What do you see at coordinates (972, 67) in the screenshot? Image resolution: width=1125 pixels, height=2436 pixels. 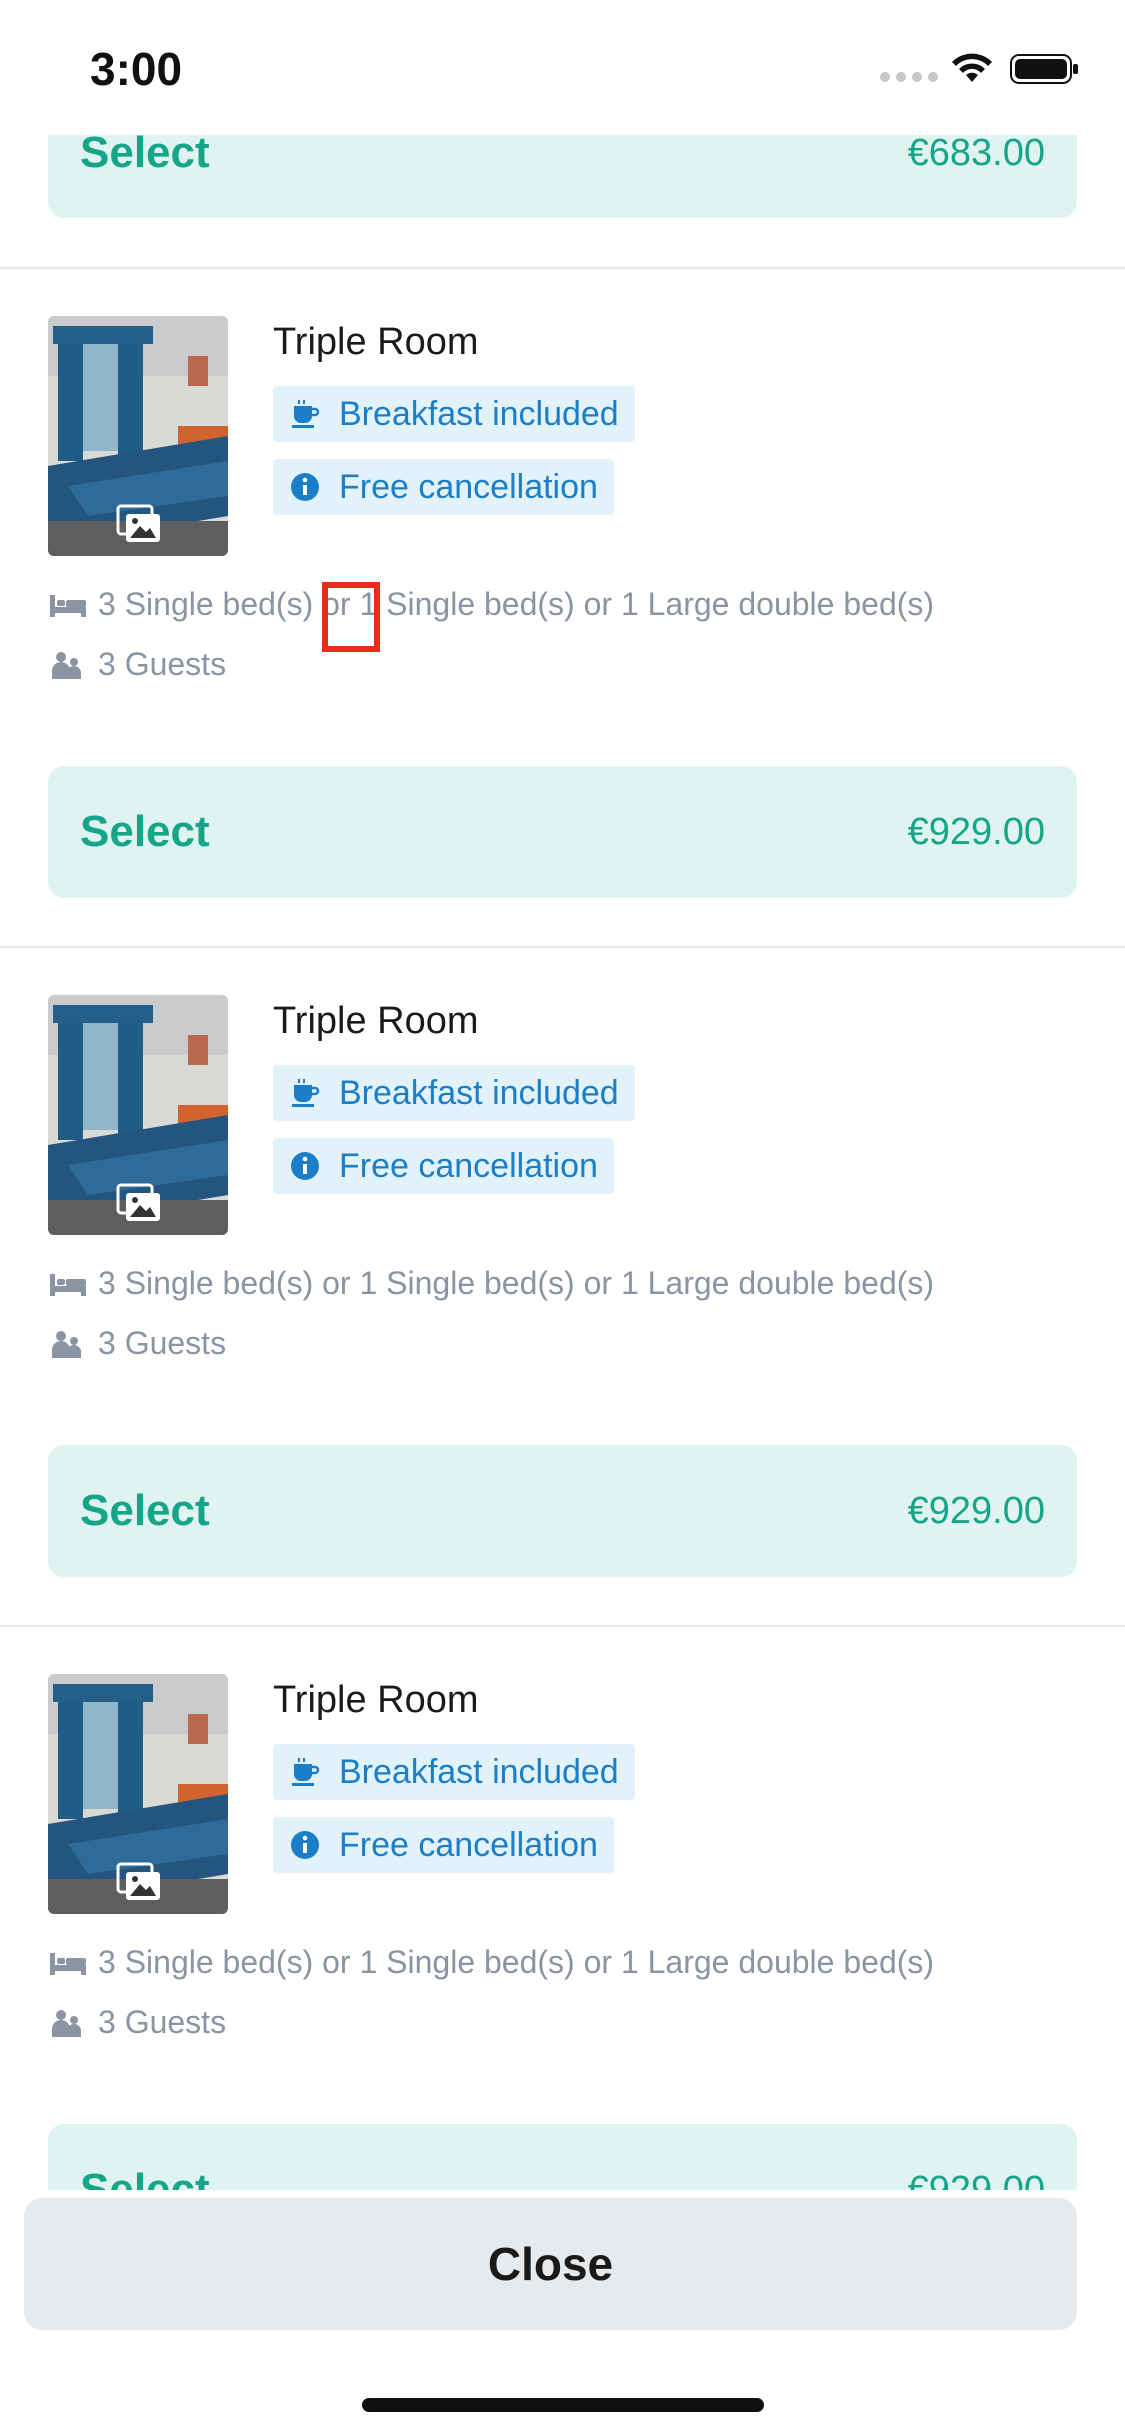 I see `wifi-icon` at bounding box center [972, 67].